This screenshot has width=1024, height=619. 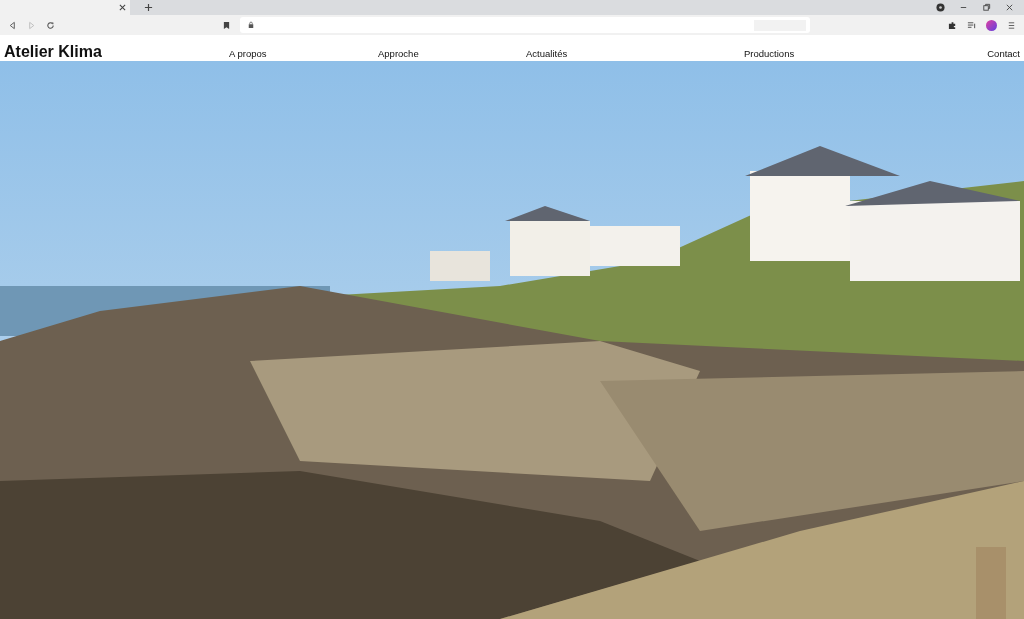 I want to click on record-icon, so click(x=940, y=7).